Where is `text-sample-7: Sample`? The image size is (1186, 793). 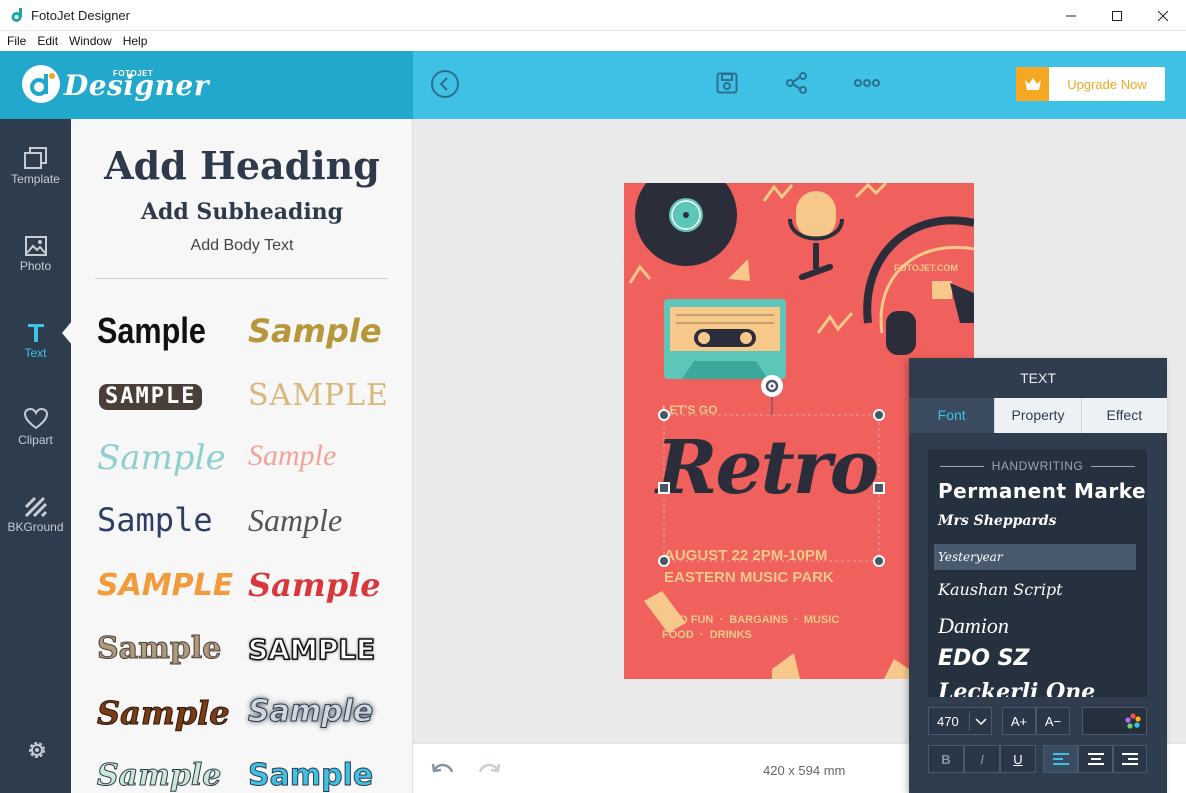
text-sample-7: Sample is located at coordinates (155, 520).